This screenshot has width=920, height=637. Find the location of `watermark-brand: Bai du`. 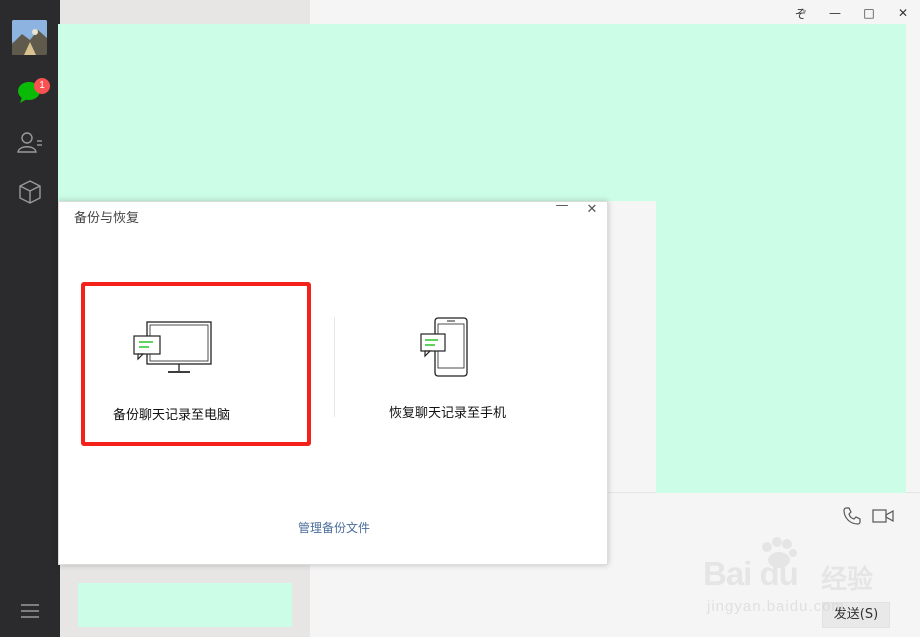

watermark-brand: Bai du is located at coordinates (751, 573).